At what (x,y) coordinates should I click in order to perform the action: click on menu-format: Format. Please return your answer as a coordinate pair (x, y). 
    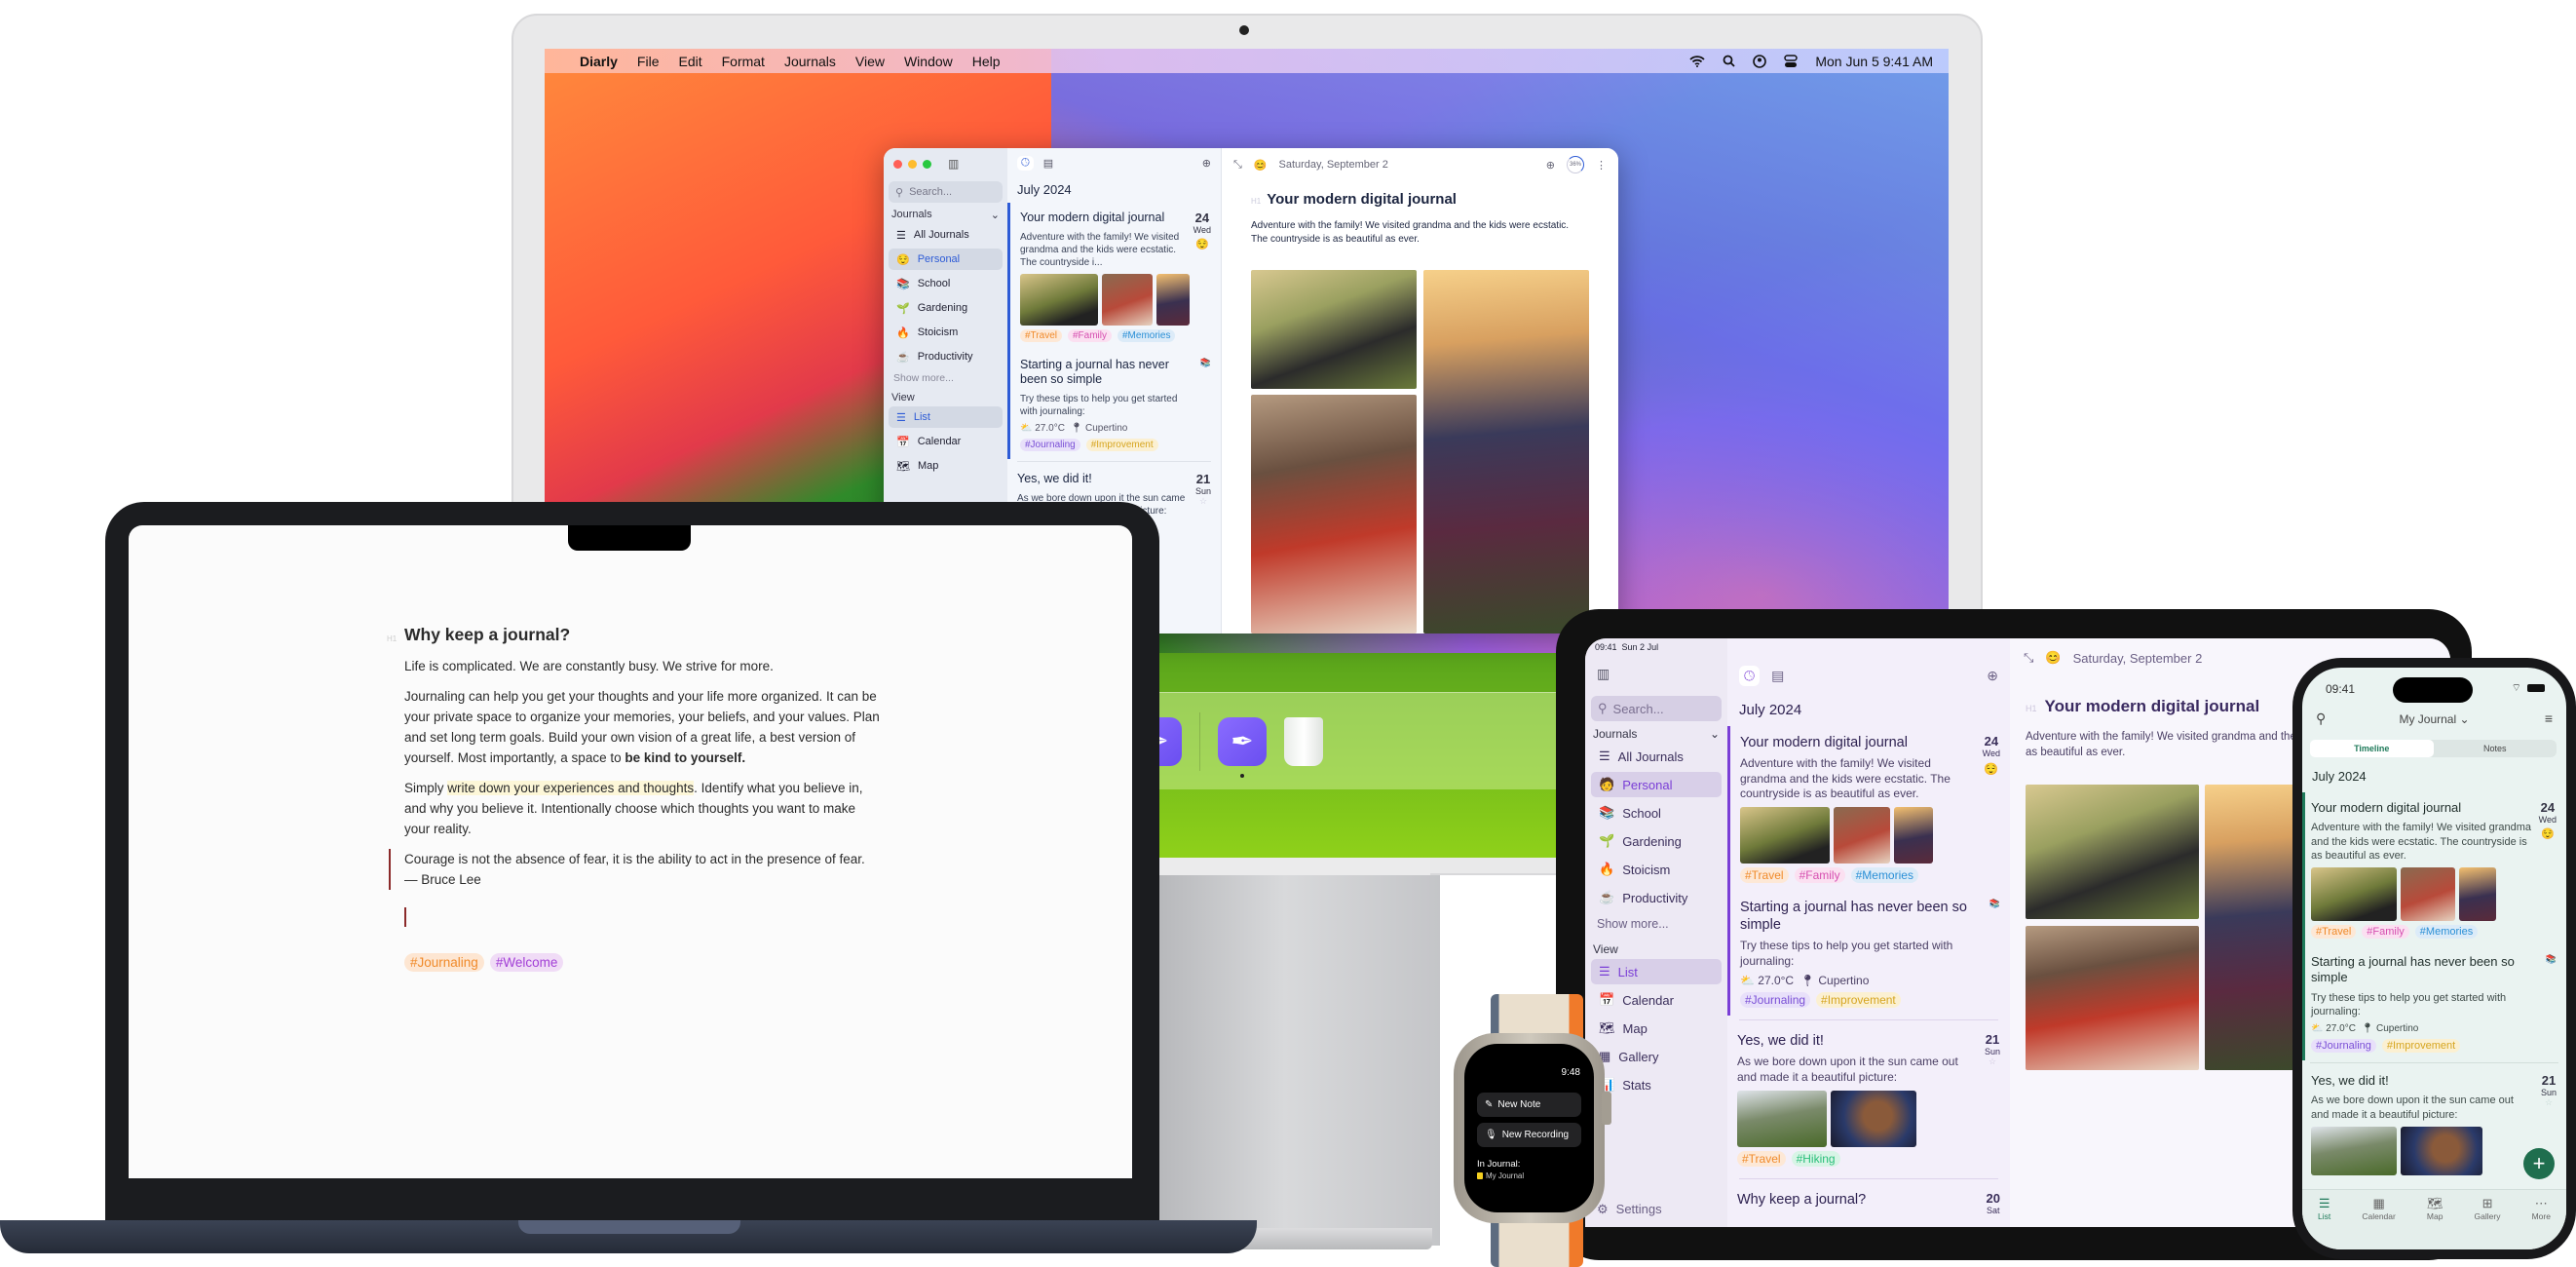
    Looking at the image, I should click on (743, 61).